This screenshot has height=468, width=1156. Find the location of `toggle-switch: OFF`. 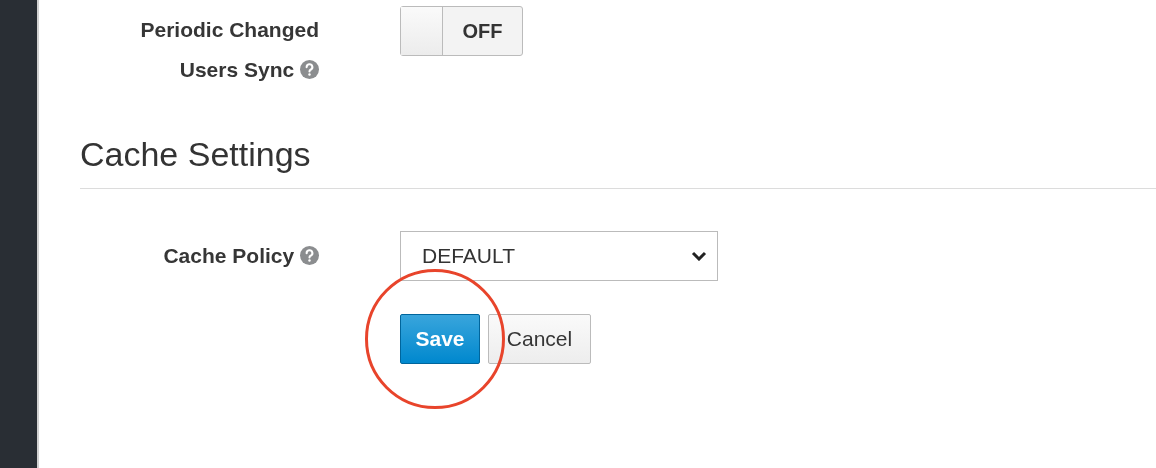

toggle-switch: OFF is located at coordinates (461, 31).